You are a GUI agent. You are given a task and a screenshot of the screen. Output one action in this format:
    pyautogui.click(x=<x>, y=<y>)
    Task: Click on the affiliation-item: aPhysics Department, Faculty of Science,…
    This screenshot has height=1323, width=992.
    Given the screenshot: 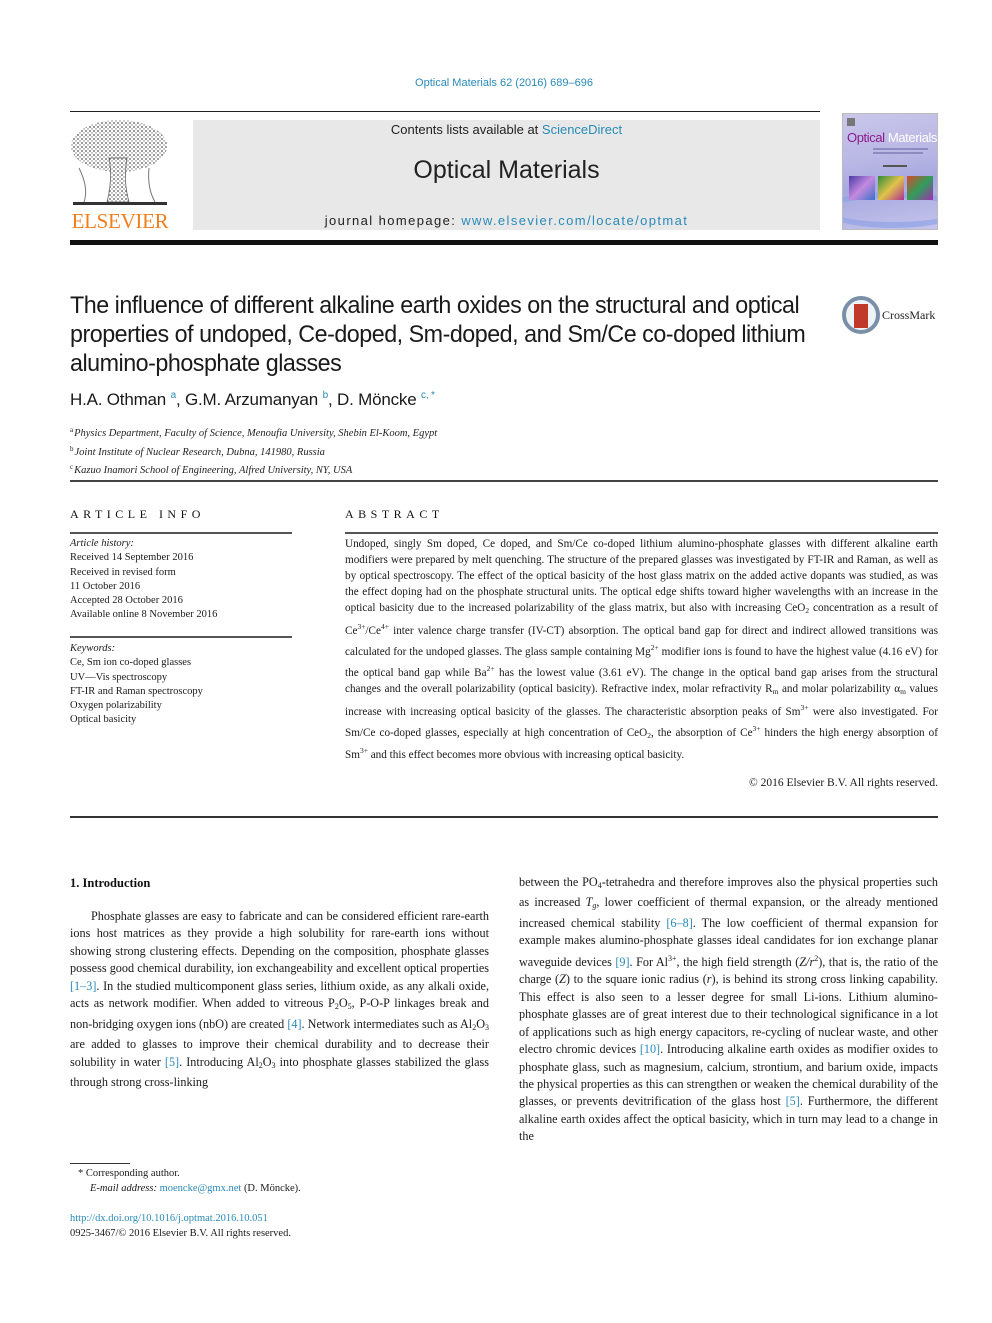 What is the action you would take?
    pyautogui.click(x=253, y=432)
    